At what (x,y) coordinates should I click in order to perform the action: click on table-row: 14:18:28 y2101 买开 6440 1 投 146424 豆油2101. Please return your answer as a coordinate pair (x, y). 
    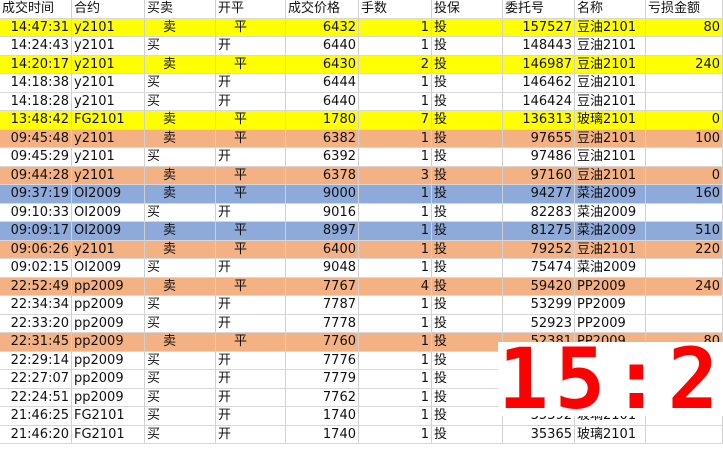
    Looking at the image, I should click on (361, 101).